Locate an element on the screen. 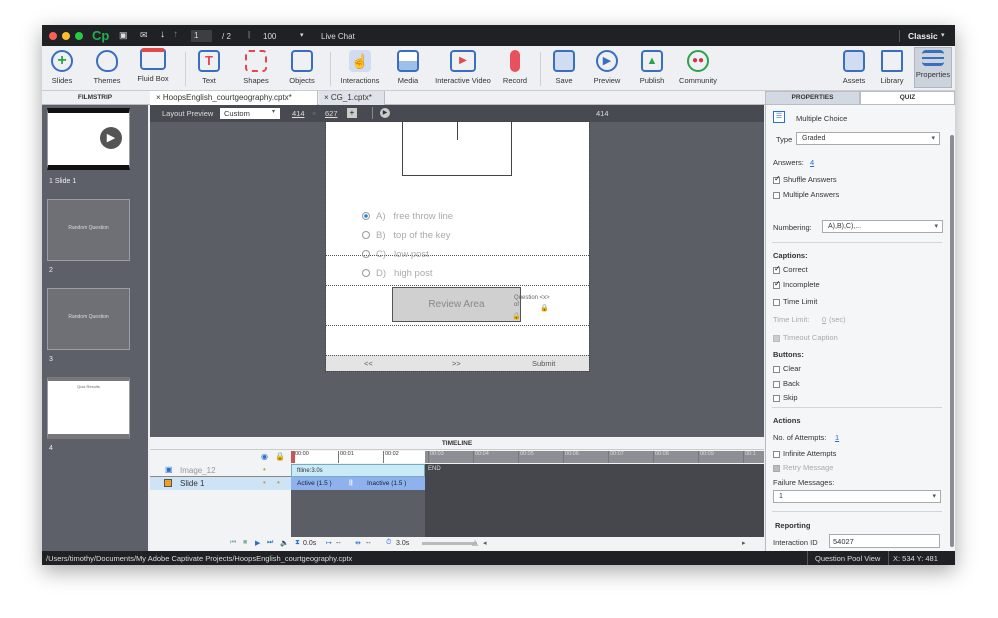 Image resolution: width=998 pixels, height=618 pixels. back-button-checkbox: Back is located at coordinates (786, 383).